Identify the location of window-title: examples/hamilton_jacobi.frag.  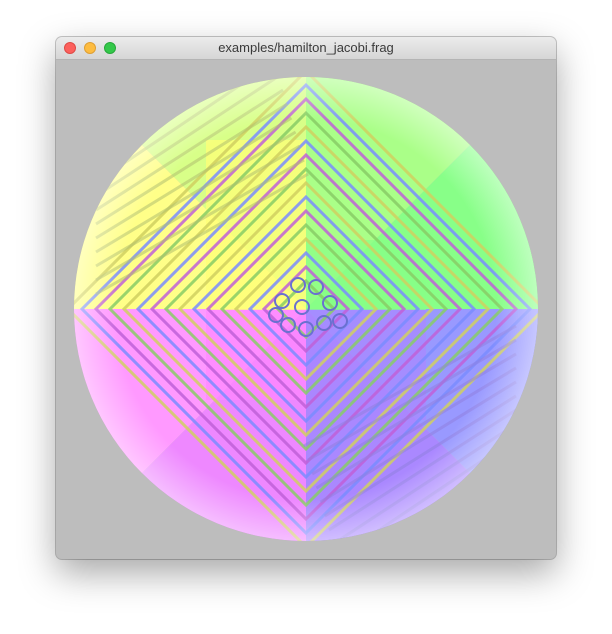
(306, 47).